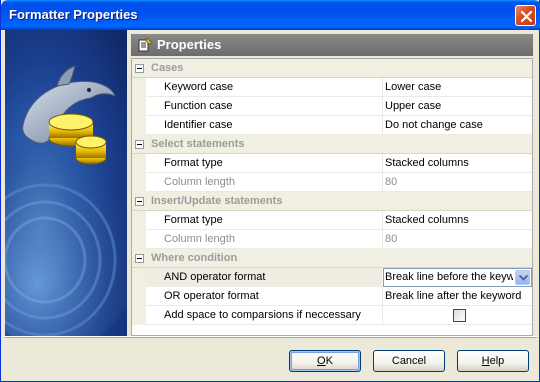  What do you see at coordinates (457, 125) in the screenshot?
I see `property-value: Do not change case` at bounding box center [457, 125].